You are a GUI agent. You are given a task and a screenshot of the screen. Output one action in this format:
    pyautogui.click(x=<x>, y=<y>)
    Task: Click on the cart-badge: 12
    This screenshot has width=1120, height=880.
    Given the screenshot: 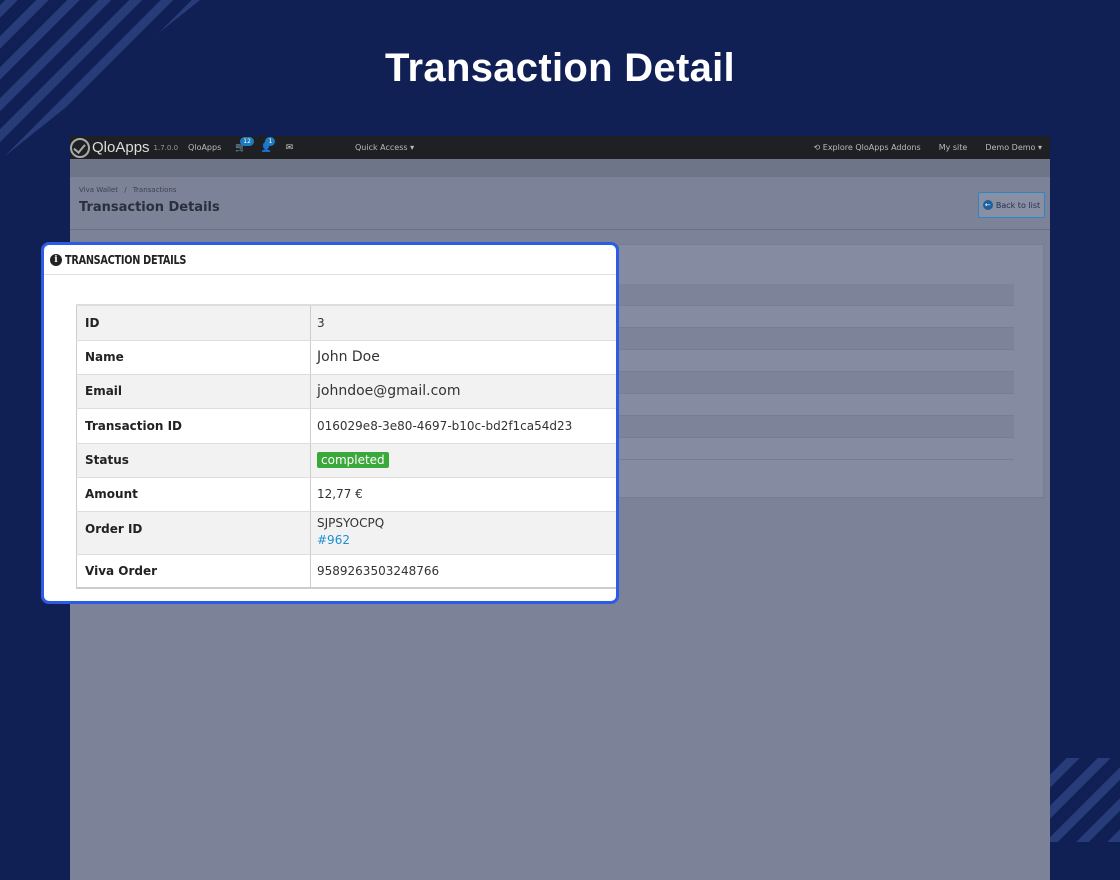 What is the action you would take?
    pyautogui.click(x=247, y=141)
    